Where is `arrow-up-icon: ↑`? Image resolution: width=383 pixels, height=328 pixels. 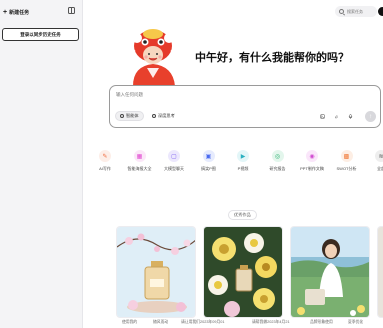 arrow-up-icon: ↑ is located at coordinates (370, 116).